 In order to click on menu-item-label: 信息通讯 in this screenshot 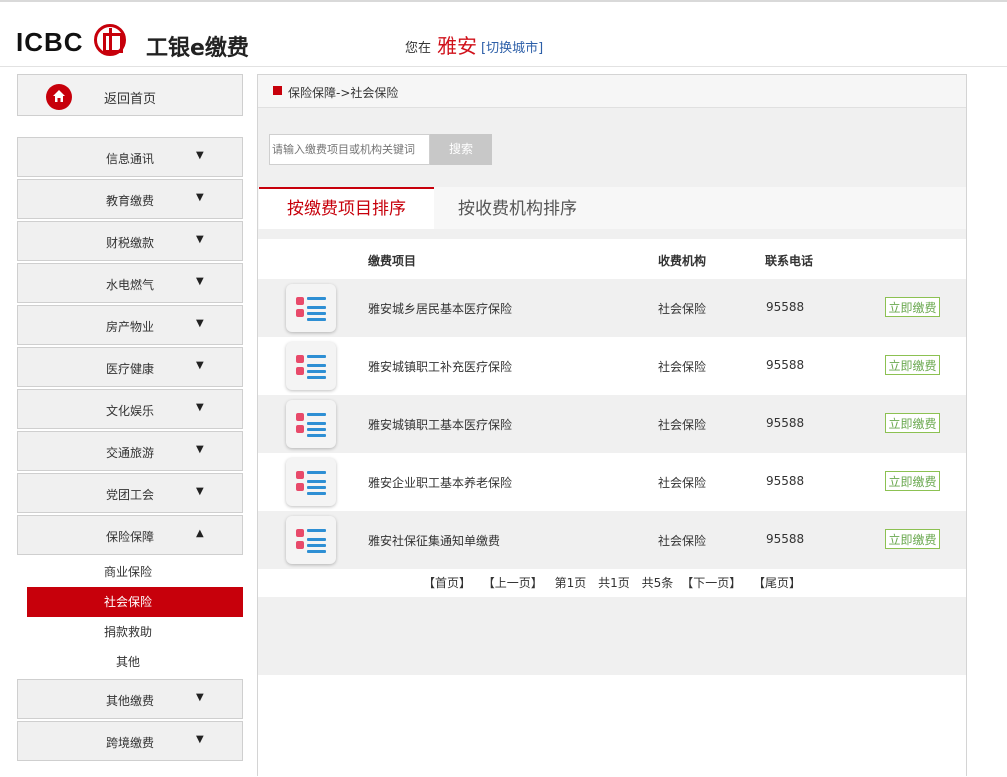, I will do `click(130, 159)`.